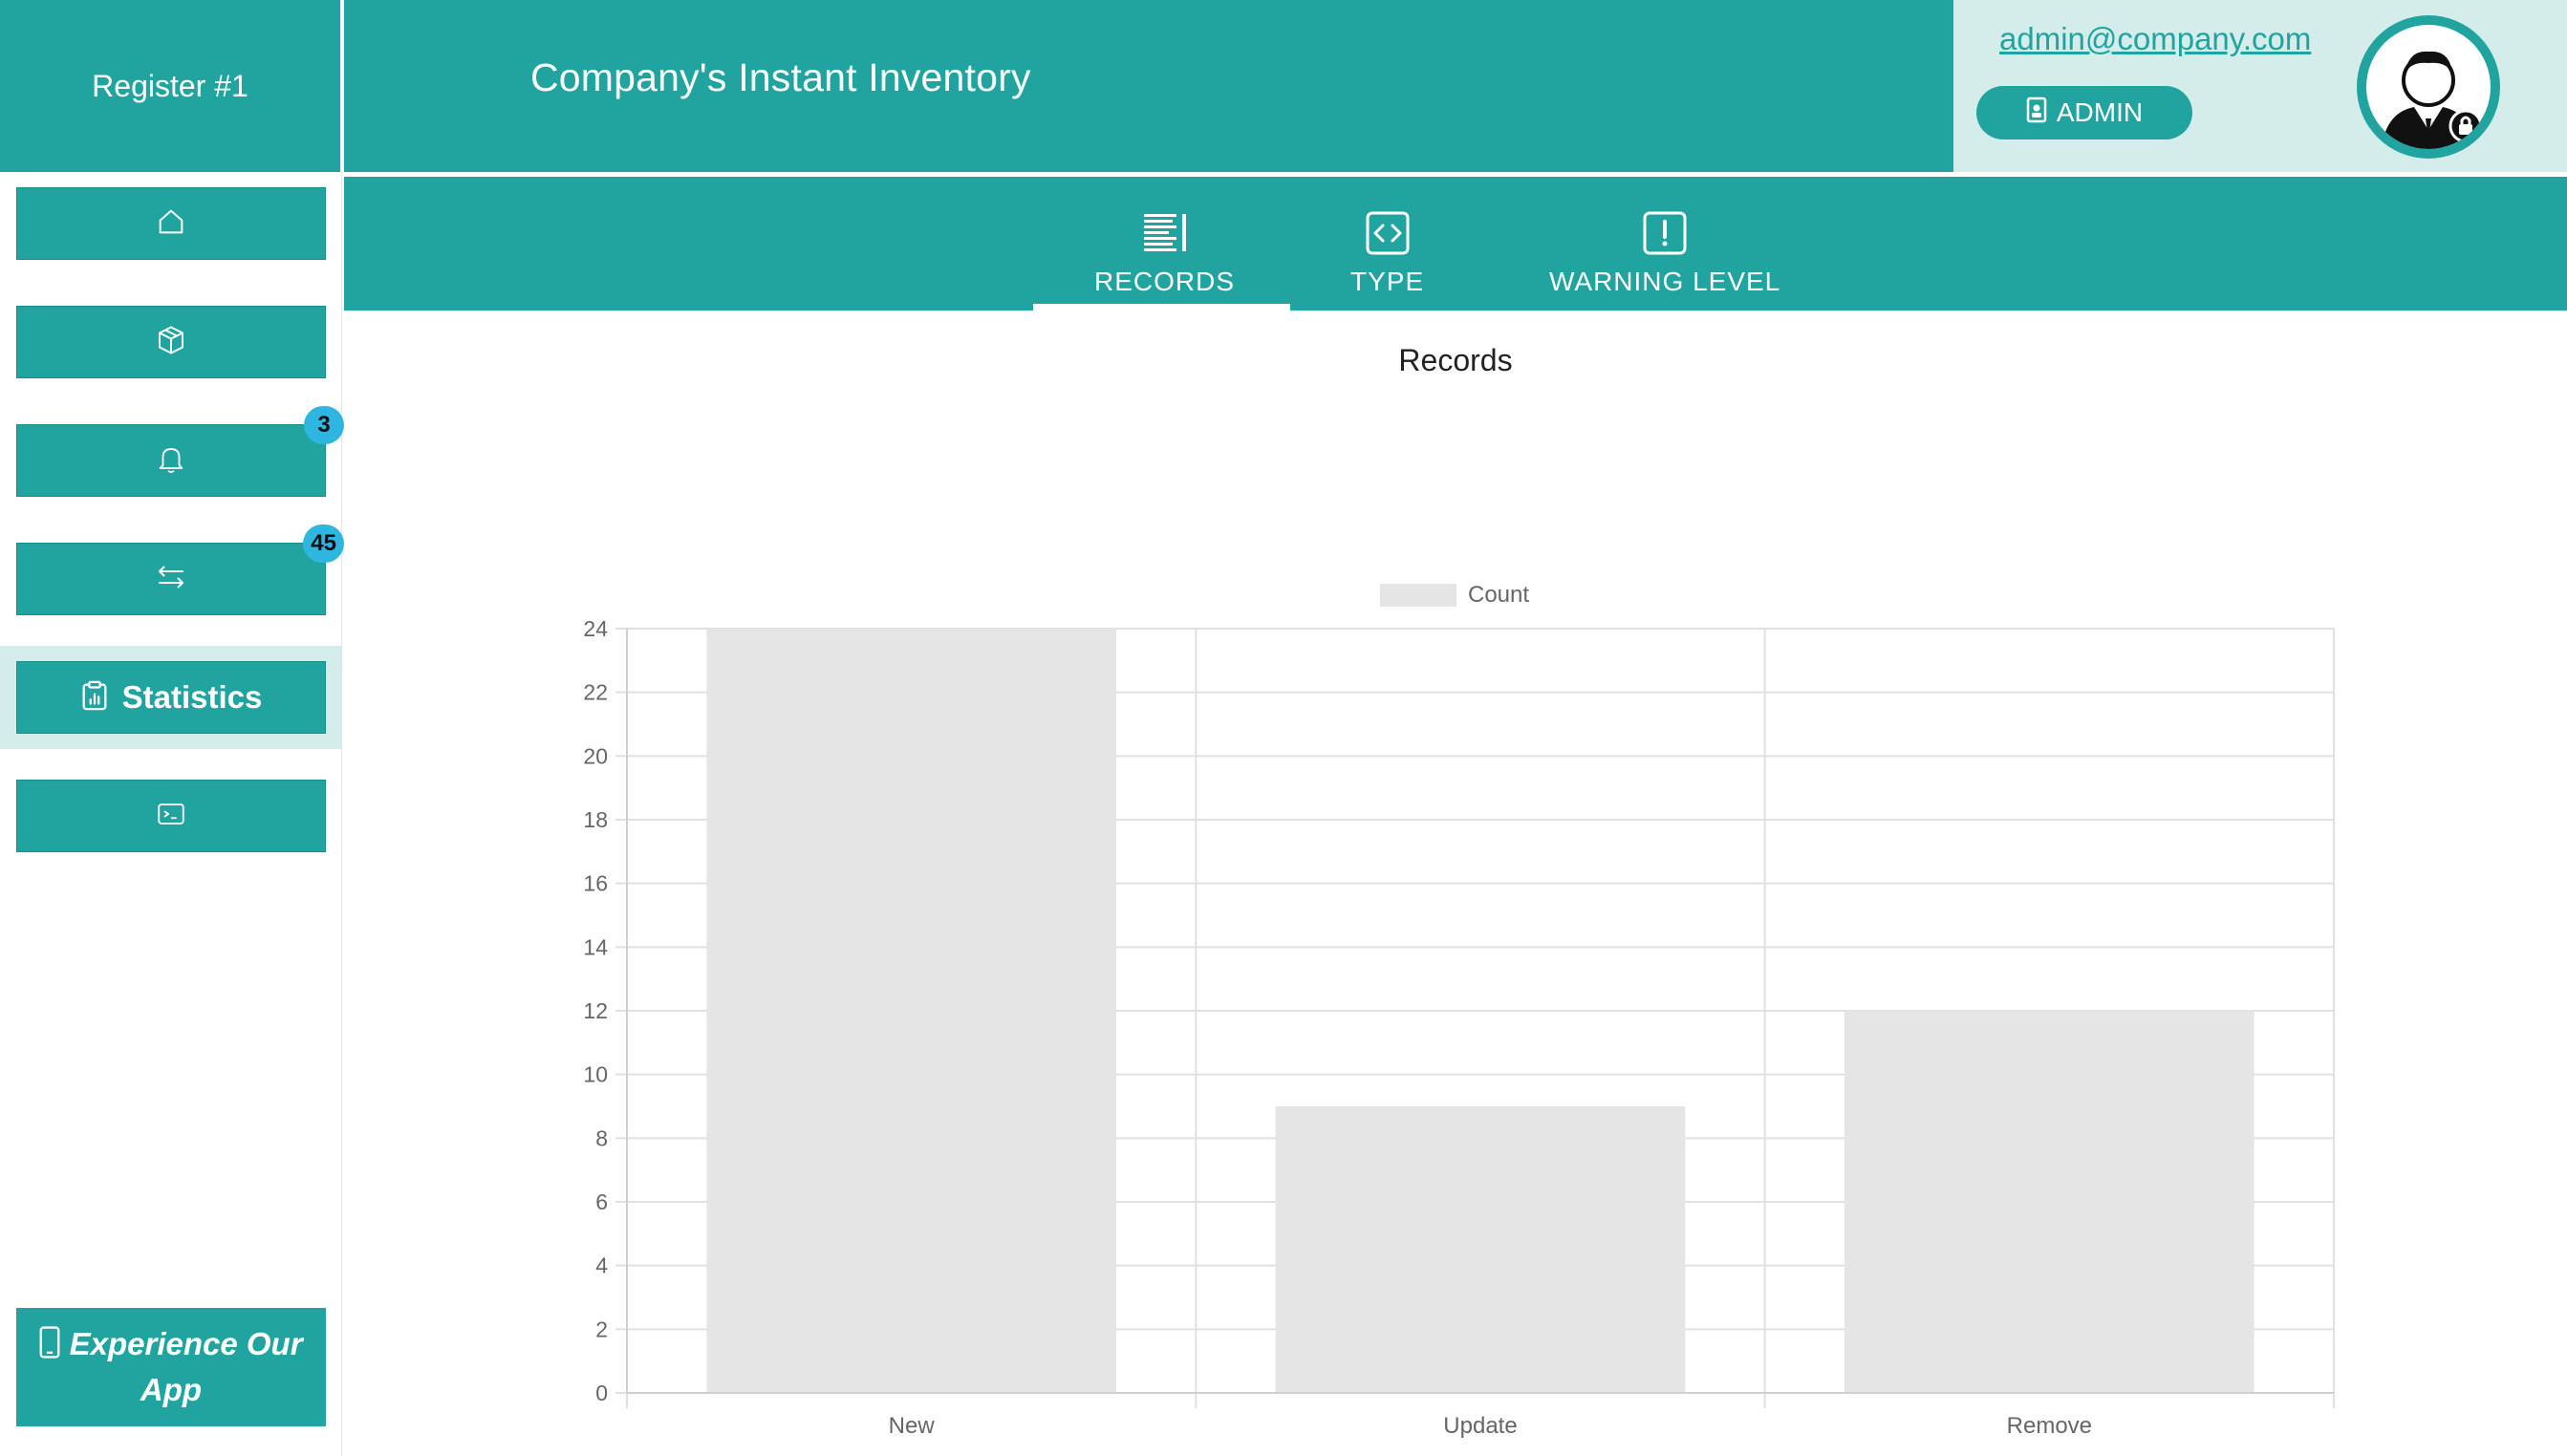 This screenshot has width=2567, height=1456. What do you see at coordinates (601, 1202) in the screenshot?
I see `y-tick-label: 6` at bounding box center [601, 1202].